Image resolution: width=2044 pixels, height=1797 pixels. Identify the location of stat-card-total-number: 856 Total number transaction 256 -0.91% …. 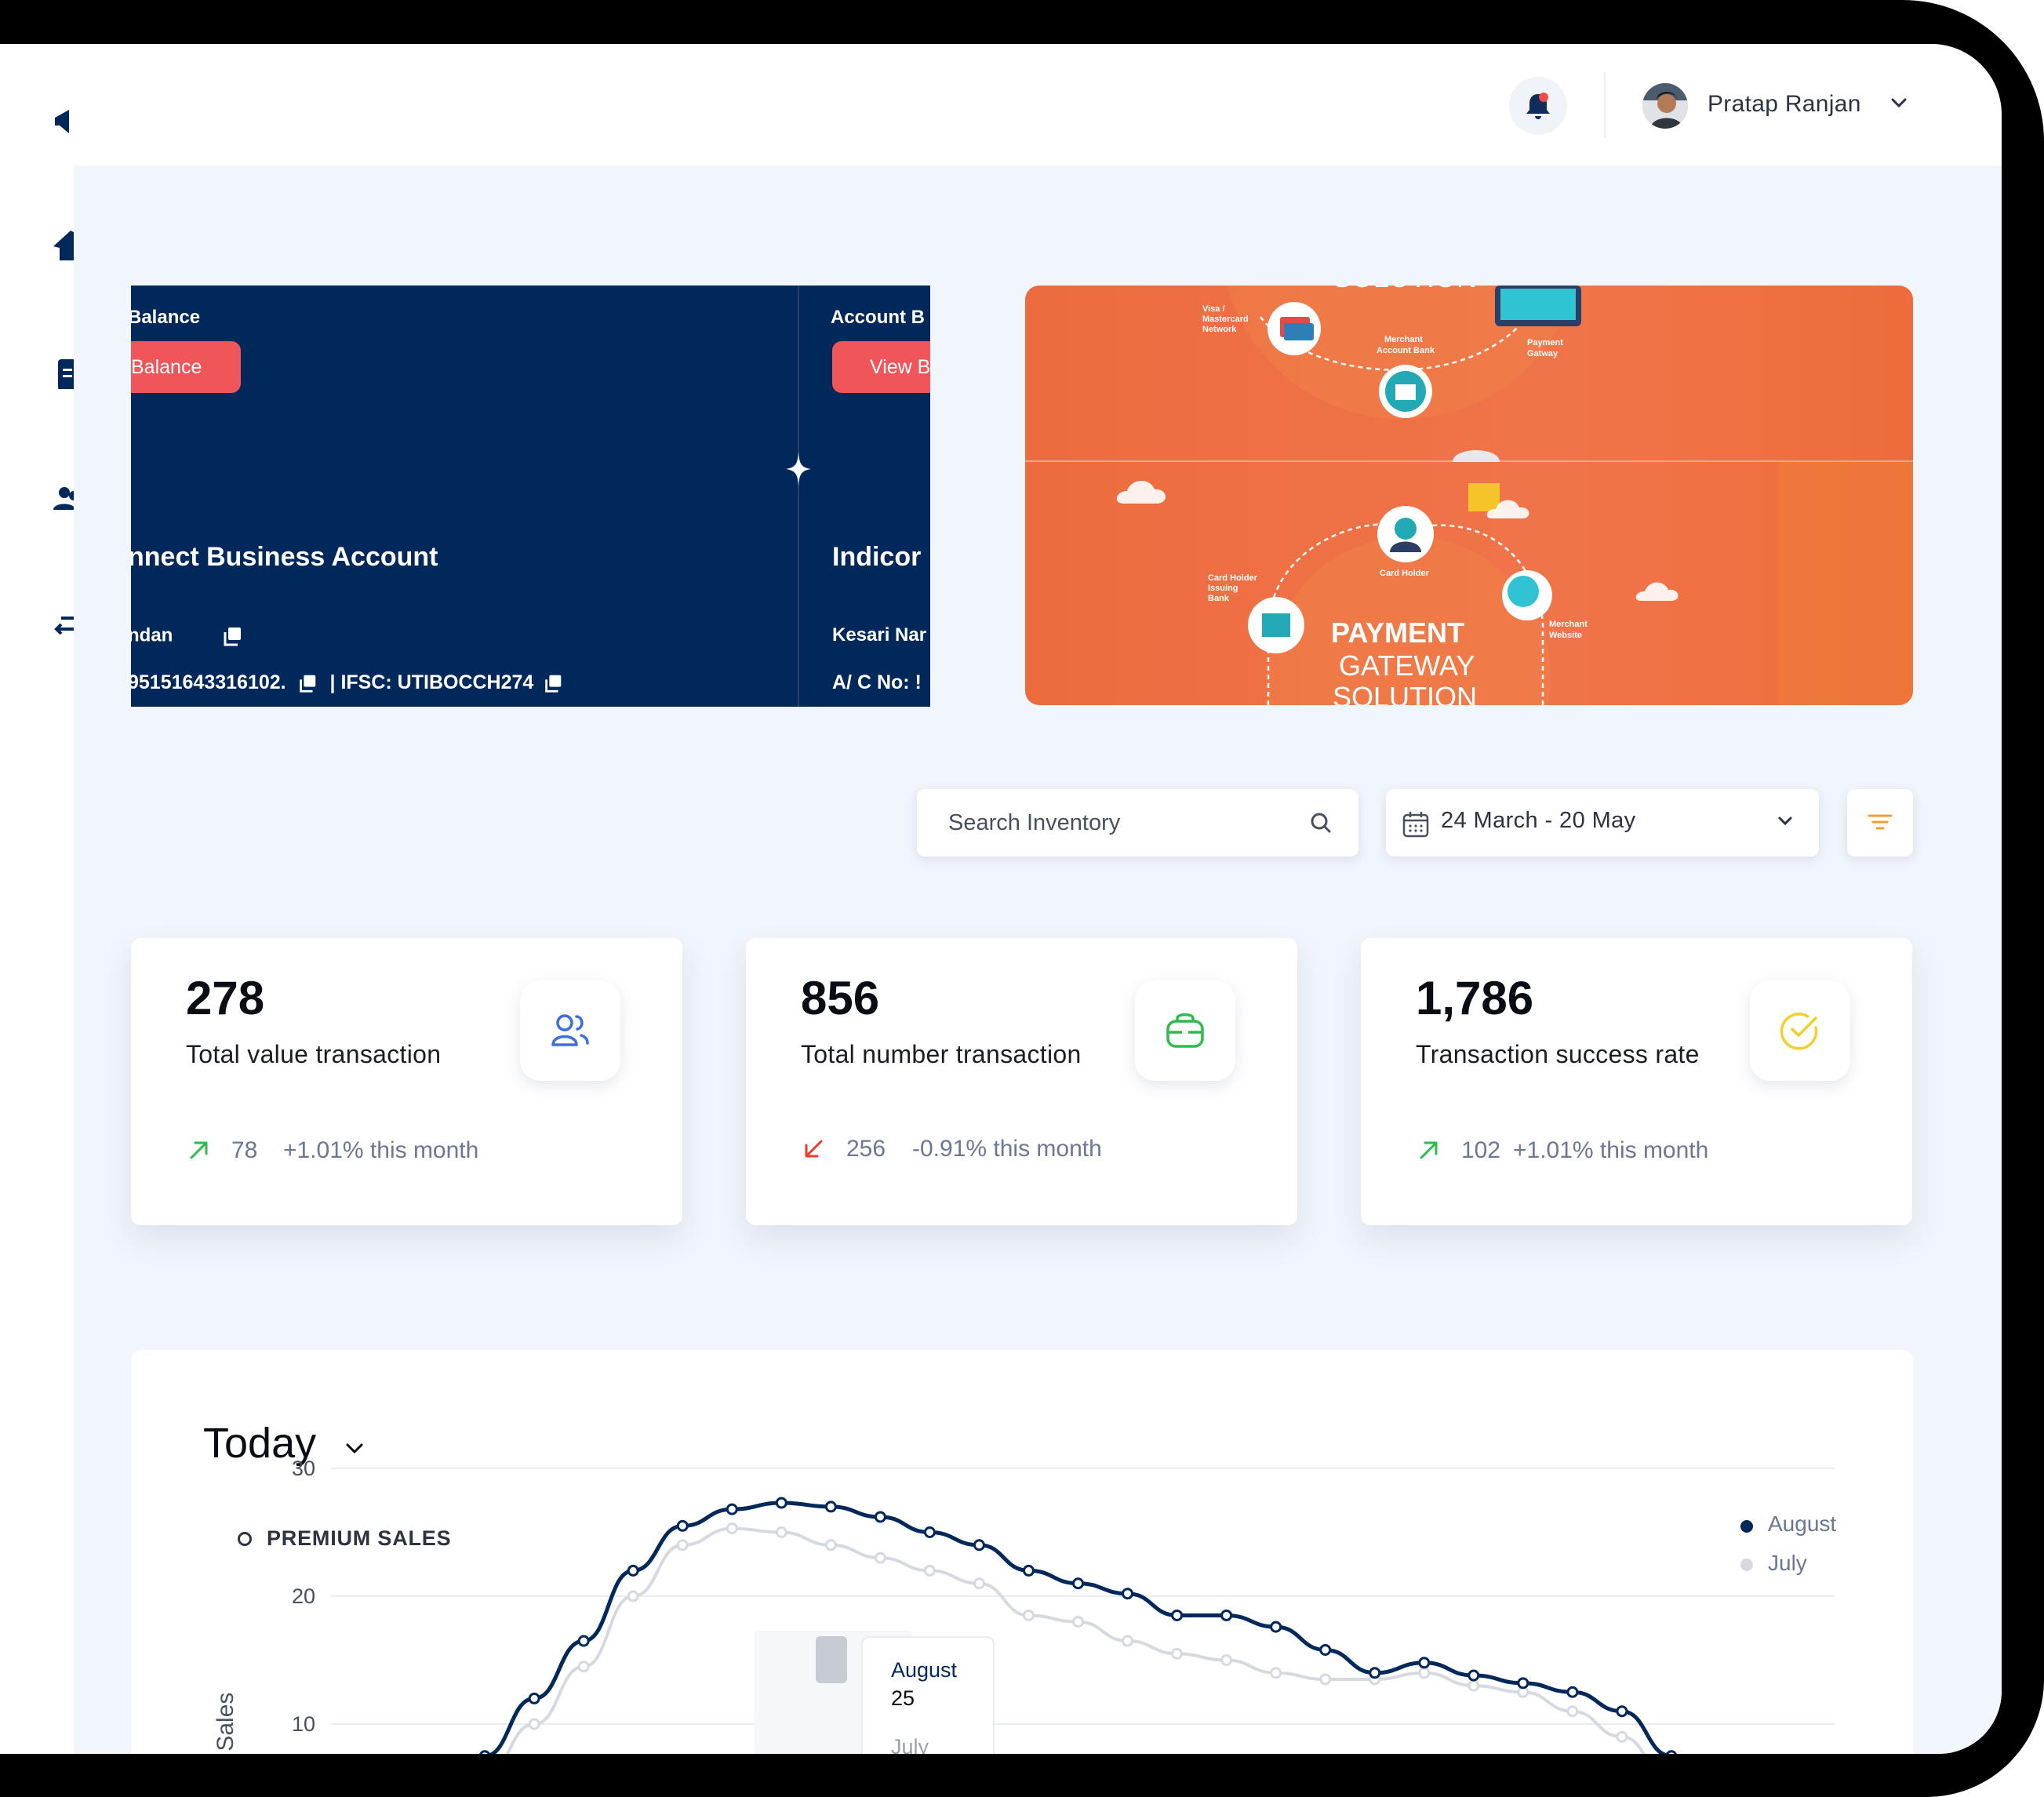
(1021, 1081).